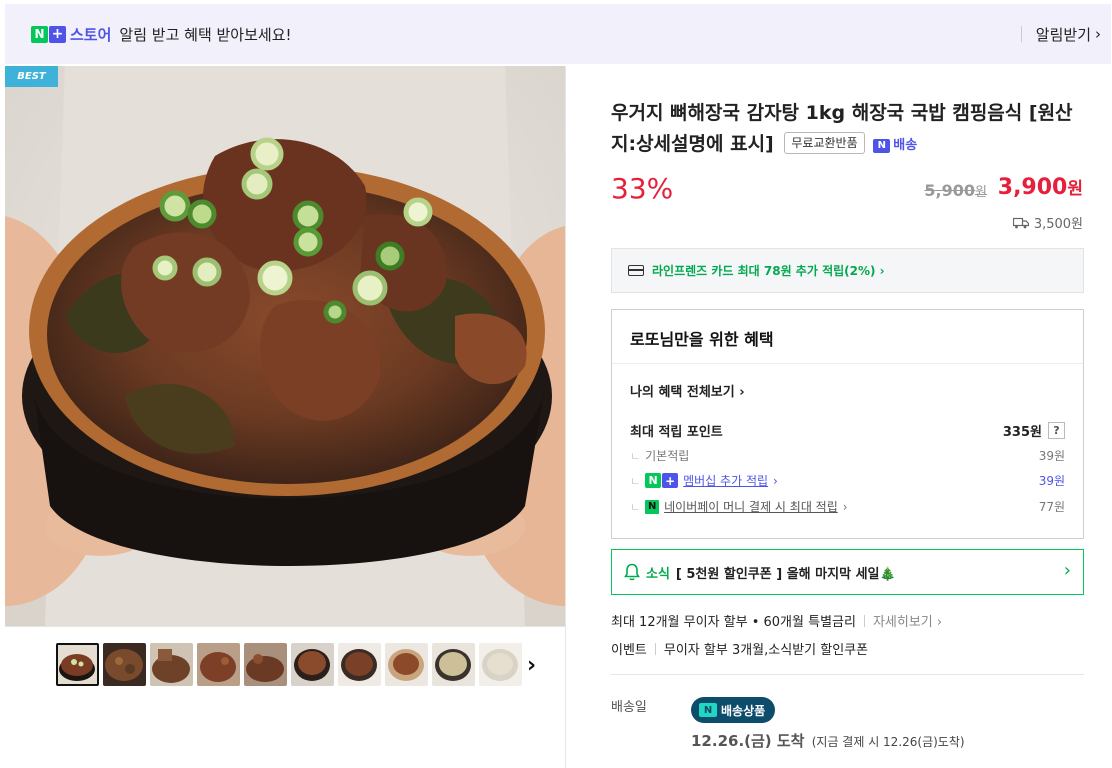 The image size is (1112, 768). I want to click on delivery-badge-label: 배송, so click(905, 145).